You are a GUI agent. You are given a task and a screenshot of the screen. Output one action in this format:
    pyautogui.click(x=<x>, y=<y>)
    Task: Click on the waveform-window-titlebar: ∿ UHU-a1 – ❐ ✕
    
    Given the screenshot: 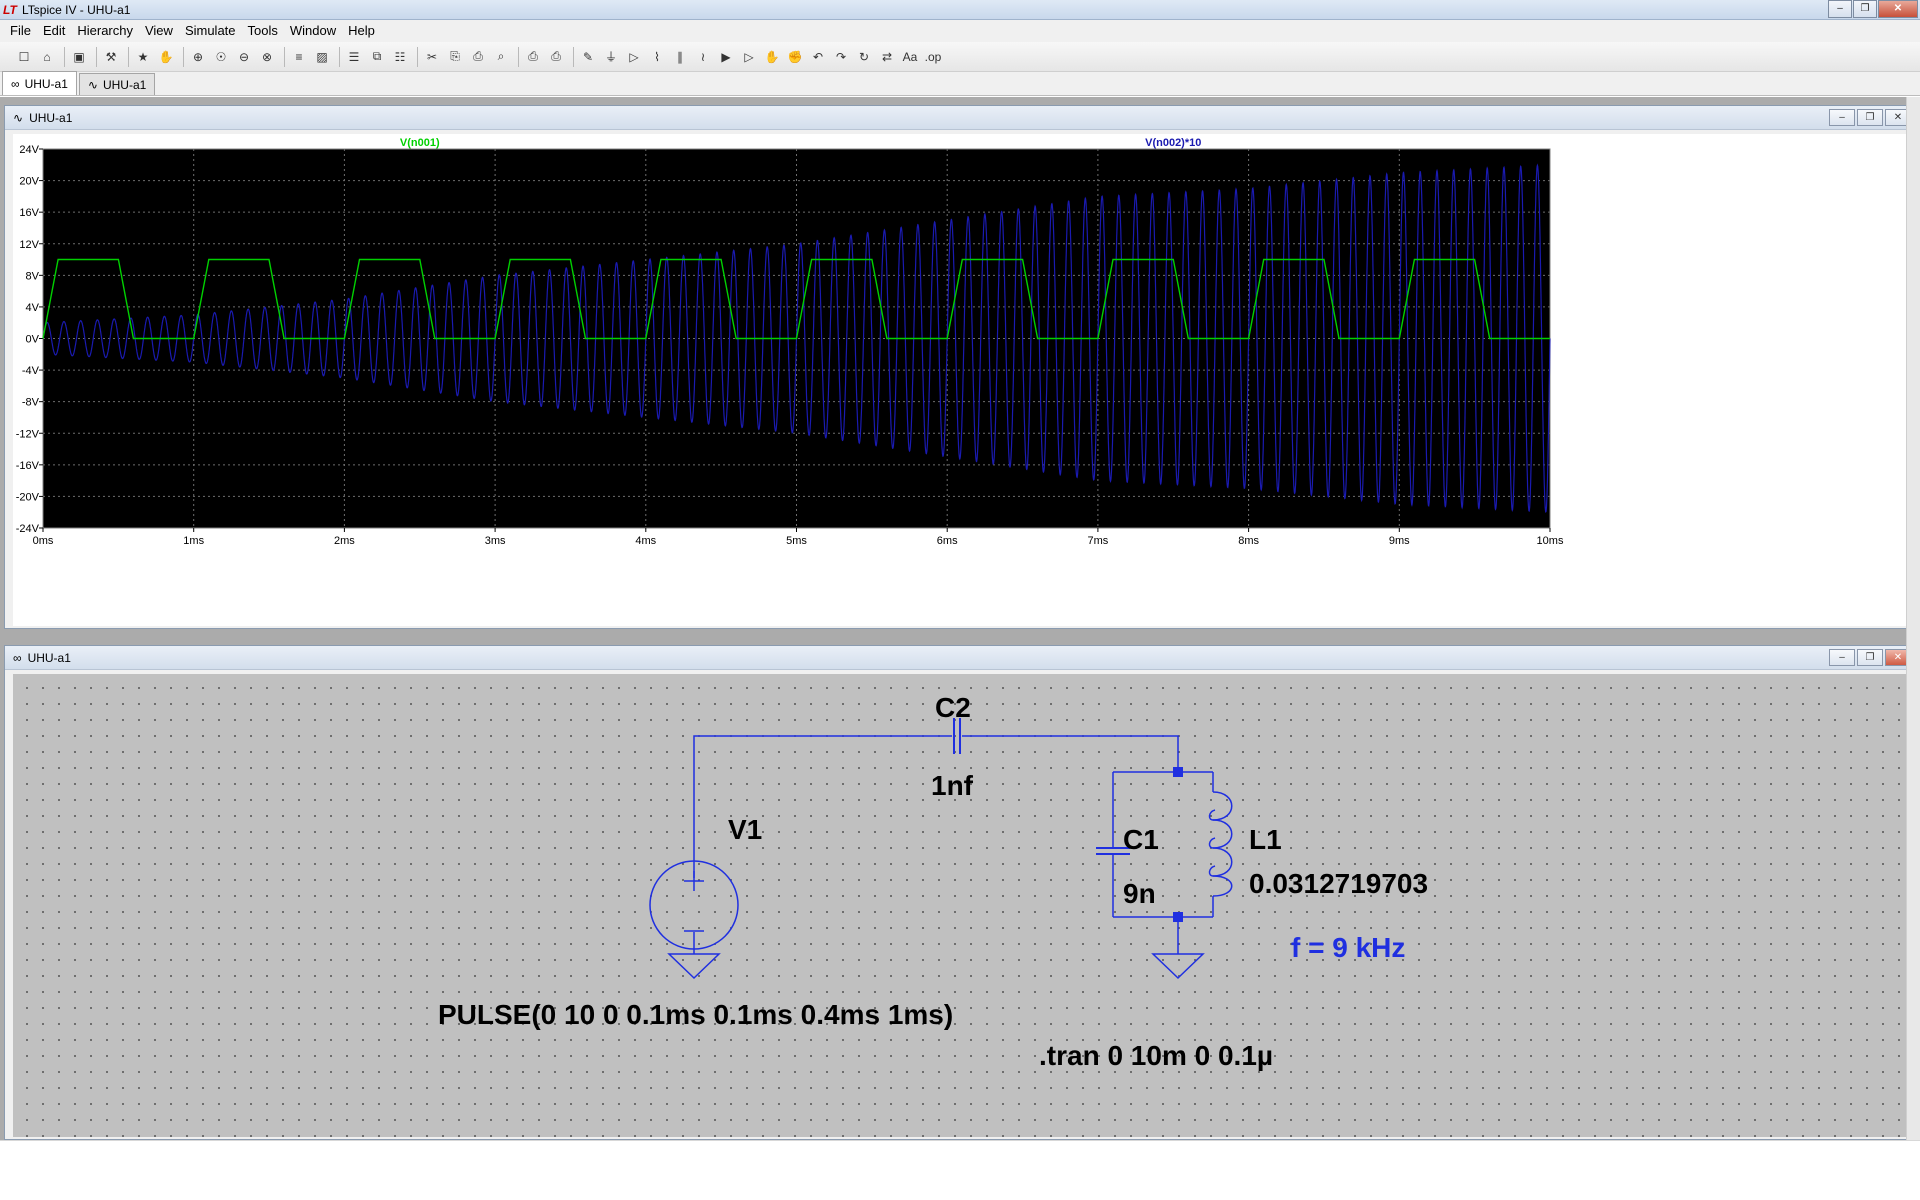 What is the action you would take?
    pyautogui.click(x=960, y=118)
    